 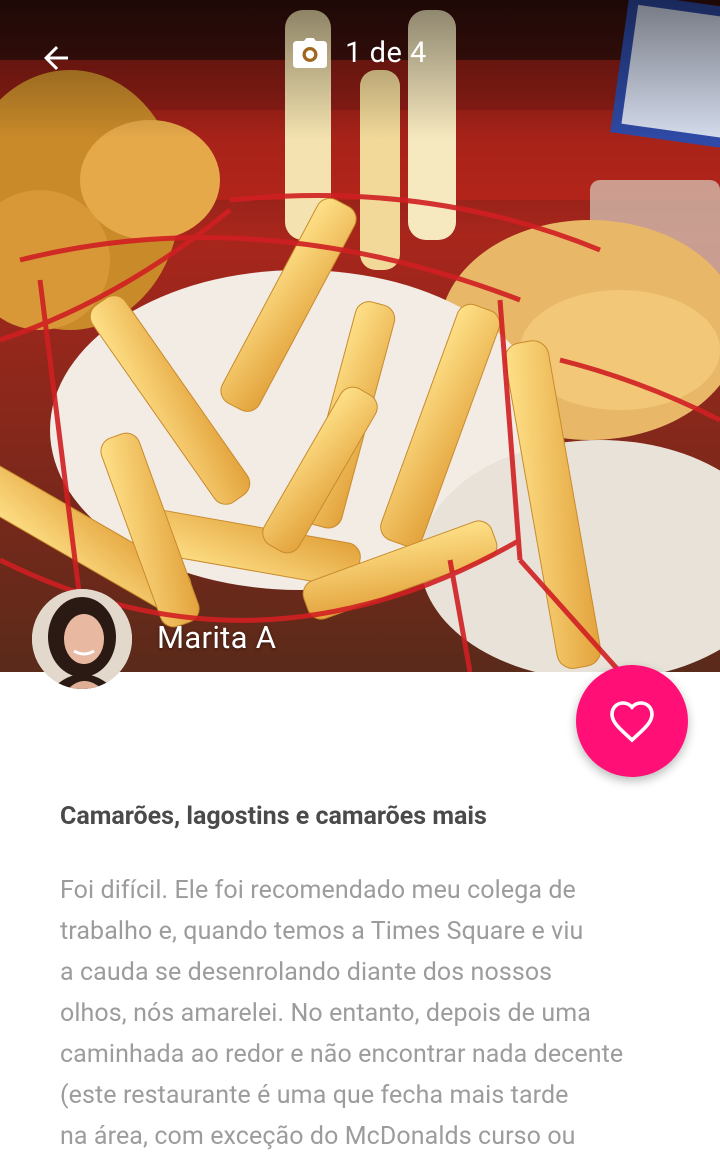 I want to click on review-title: Camarões, lagostins e camarões mais, so click(x=273, y=816).